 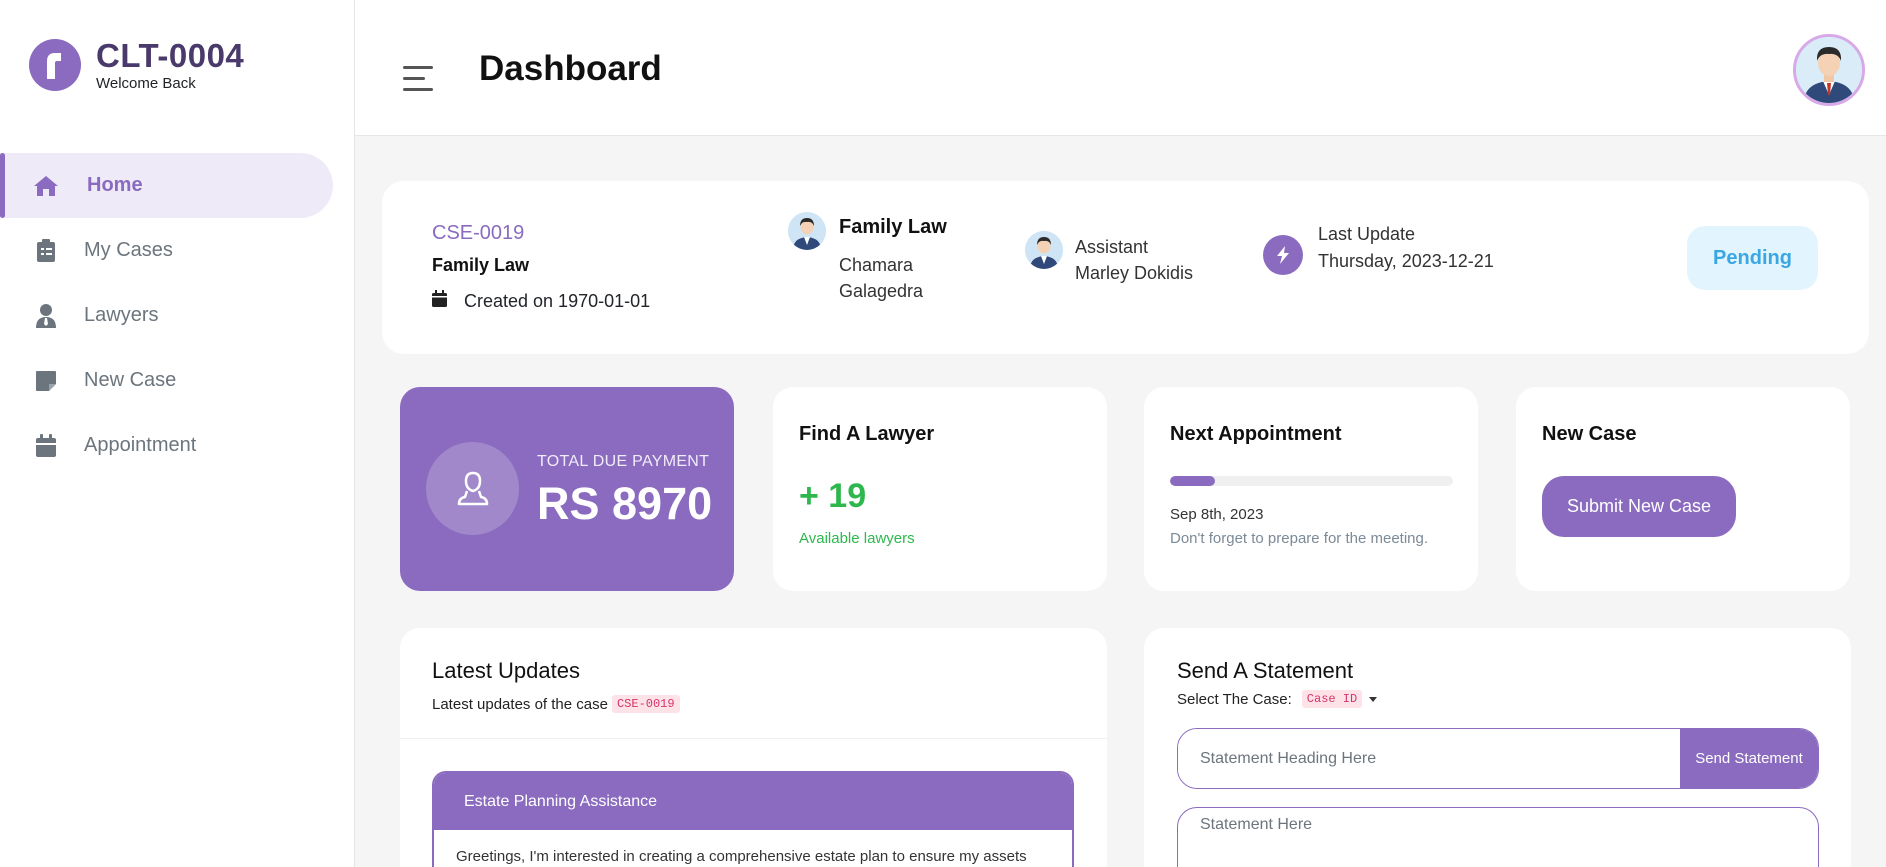 What do you see at coordinates (170, 55) in the screenshot?
I see `brand-title: CLT-0004` at bounding box center [170, 55].